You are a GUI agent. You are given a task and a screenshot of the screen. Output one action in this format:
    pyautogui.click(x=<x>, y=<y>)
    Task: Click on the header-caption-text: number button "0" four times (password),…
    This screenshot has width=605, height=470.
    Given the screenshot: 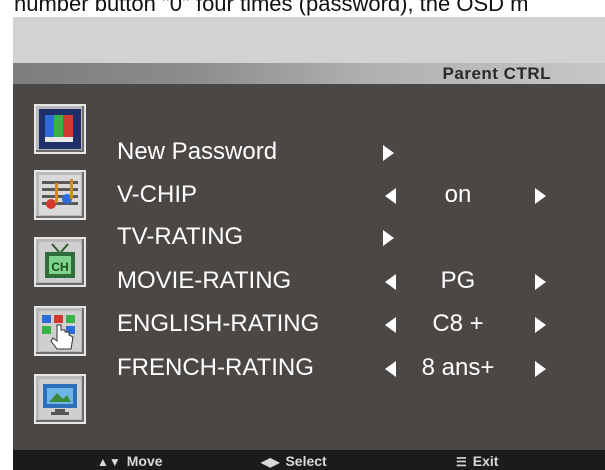 What is the action you would take?
    pyautogui.click(x=271, y=8)
    